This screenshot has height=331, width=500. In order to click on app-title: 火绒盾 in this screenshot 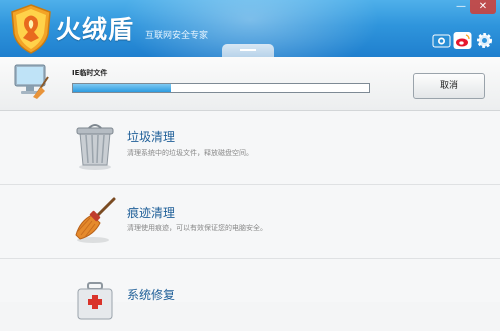, I will do `click(95, 29)`.